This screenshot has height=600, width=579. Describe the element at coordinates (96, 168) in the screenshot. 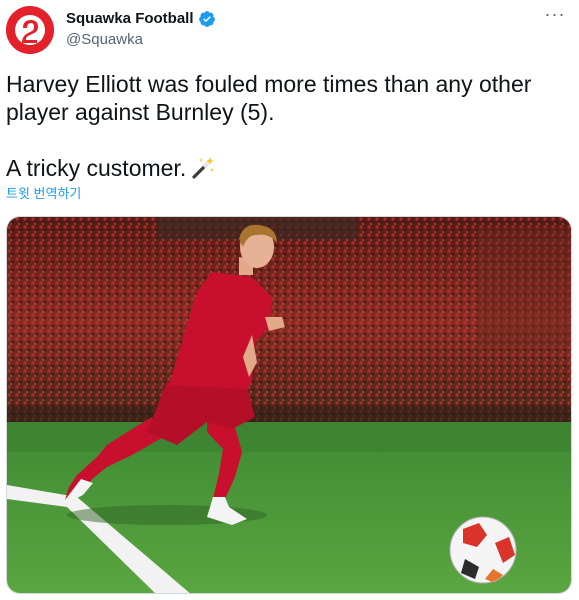

I see `tweet-line-2-text: A tricky customer.` at that location.